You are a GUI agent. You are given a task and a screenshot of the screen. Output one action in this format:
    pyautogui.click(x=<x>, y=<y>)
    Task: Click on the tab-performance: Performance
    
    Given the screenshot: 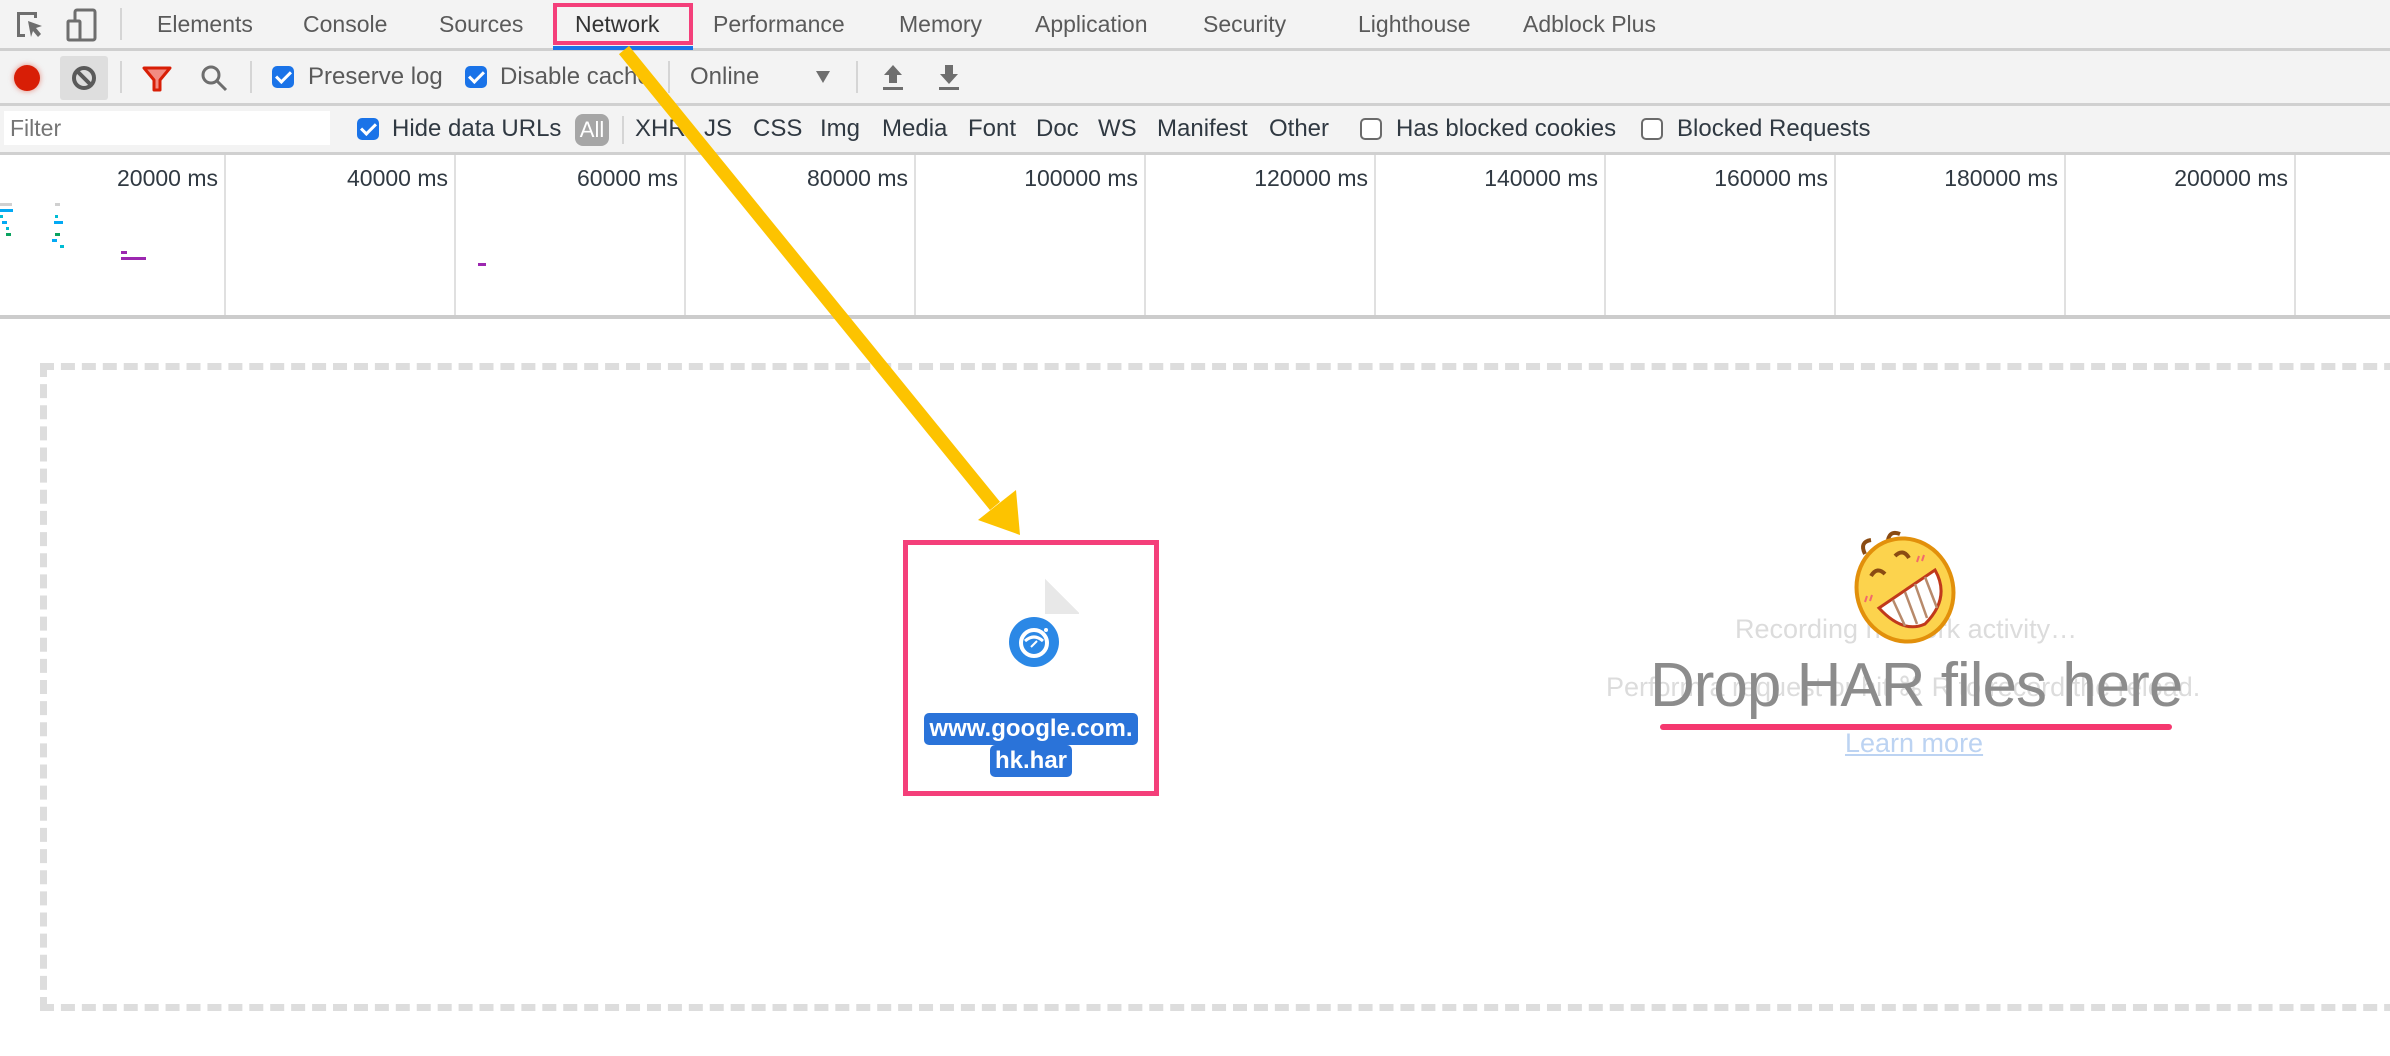 What is the action you would take?
    pyautogui.click(x=779, y=24)
    